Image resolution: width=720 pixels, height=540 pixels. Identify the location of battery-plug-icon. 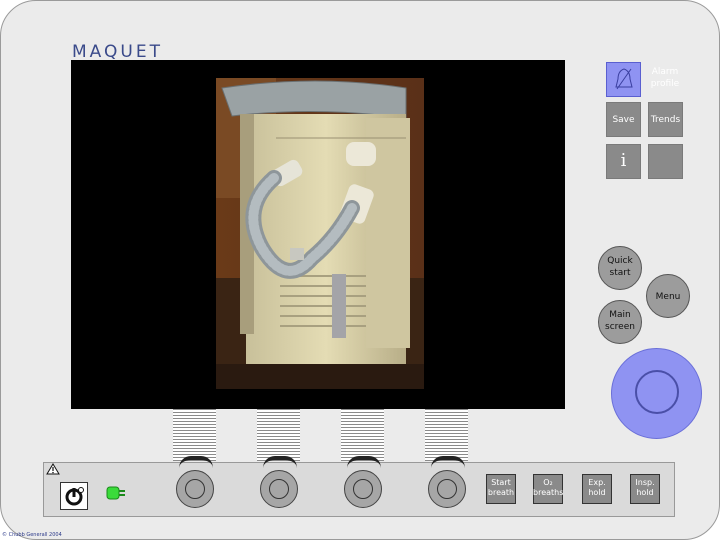
(115, 493).